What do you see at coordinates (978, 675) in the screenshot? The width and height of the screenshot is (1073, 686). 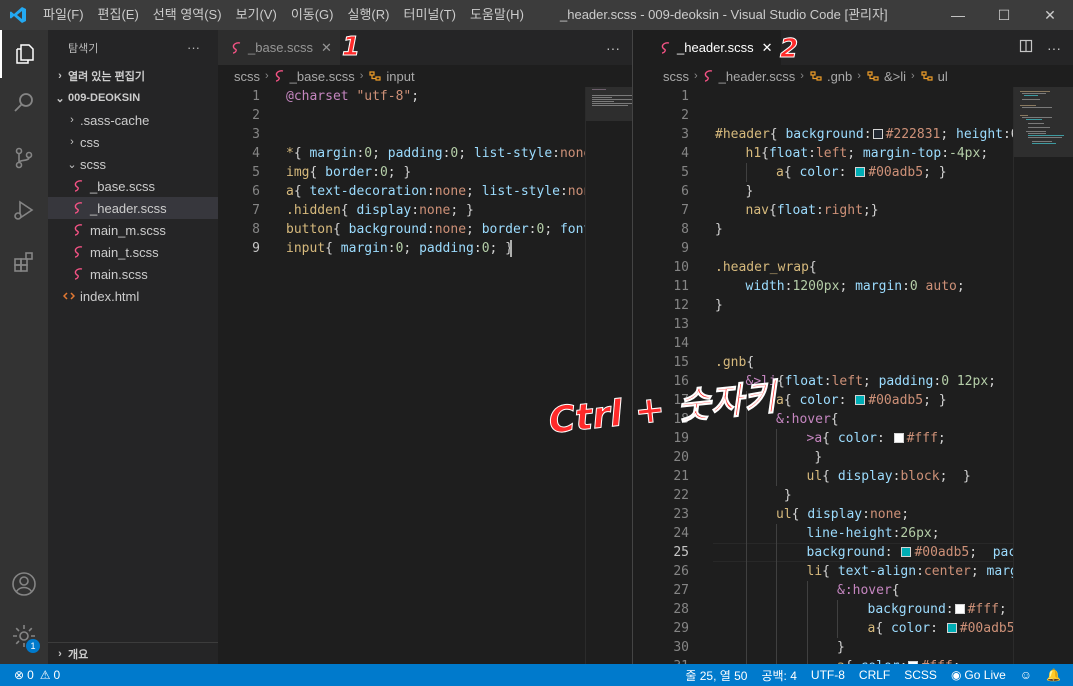 I see `go-live-button: ◉ Go Live` at bounding box center [978, 675].